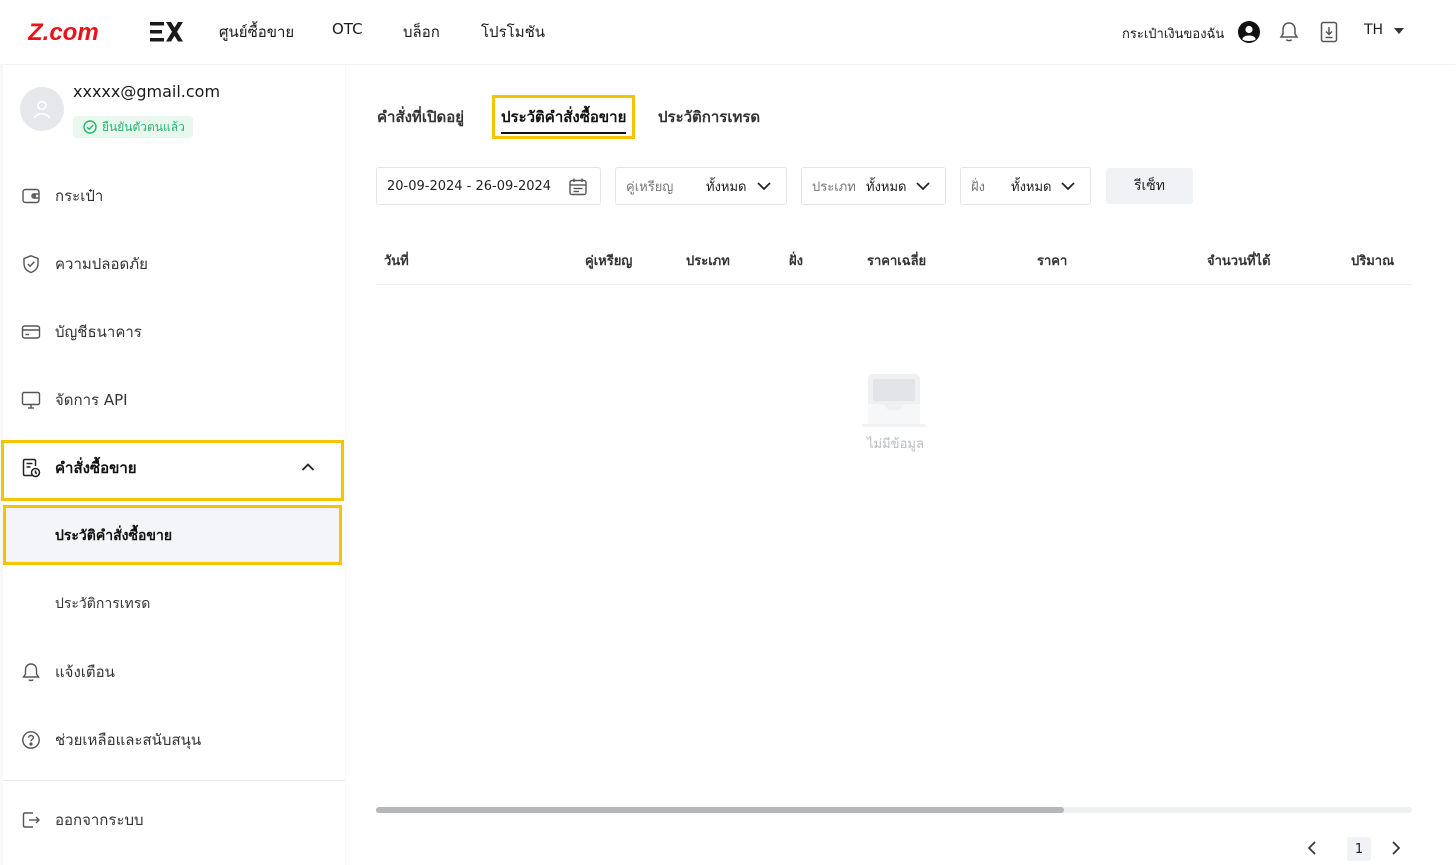  I want to click on user-account-icon, so click(1249, 32).